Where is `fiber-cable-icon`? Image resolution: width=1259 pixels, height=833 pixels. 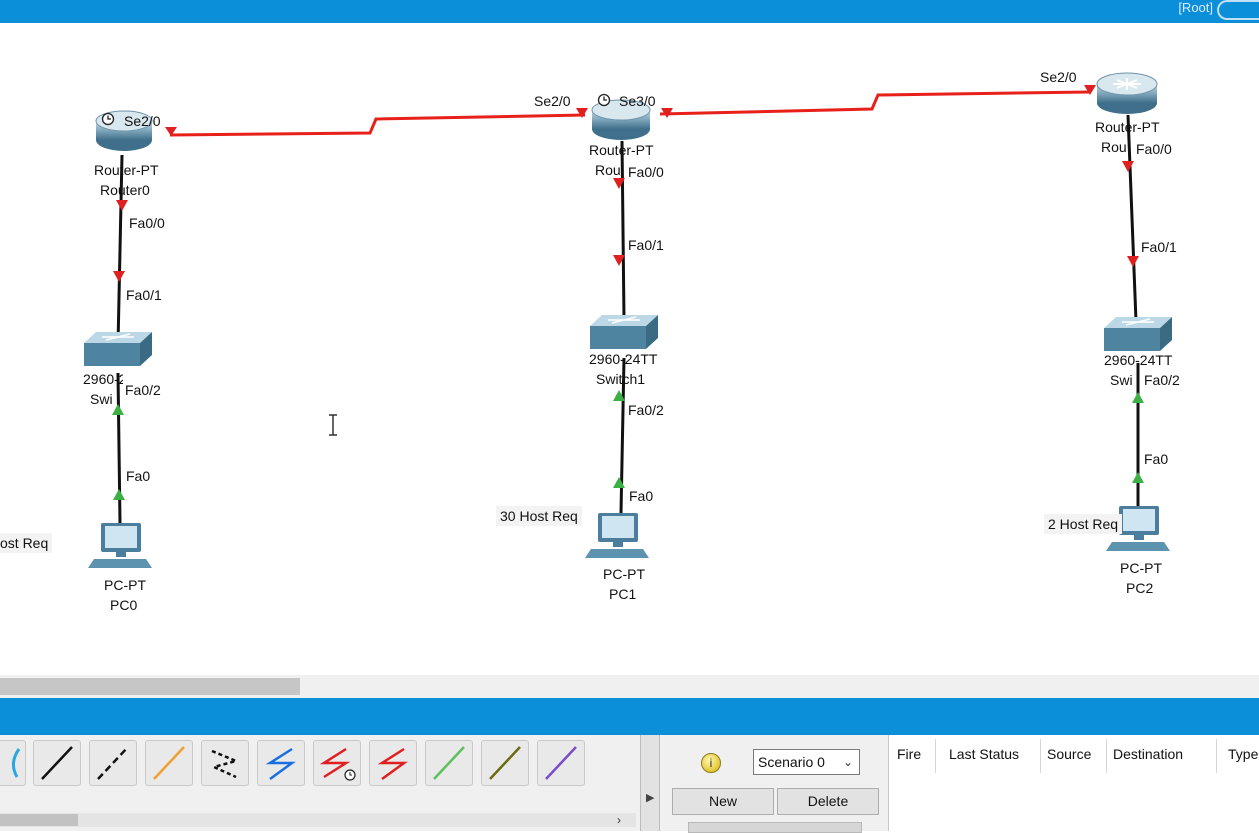
fiber-cable-icon is located at coordinates (169, 763).